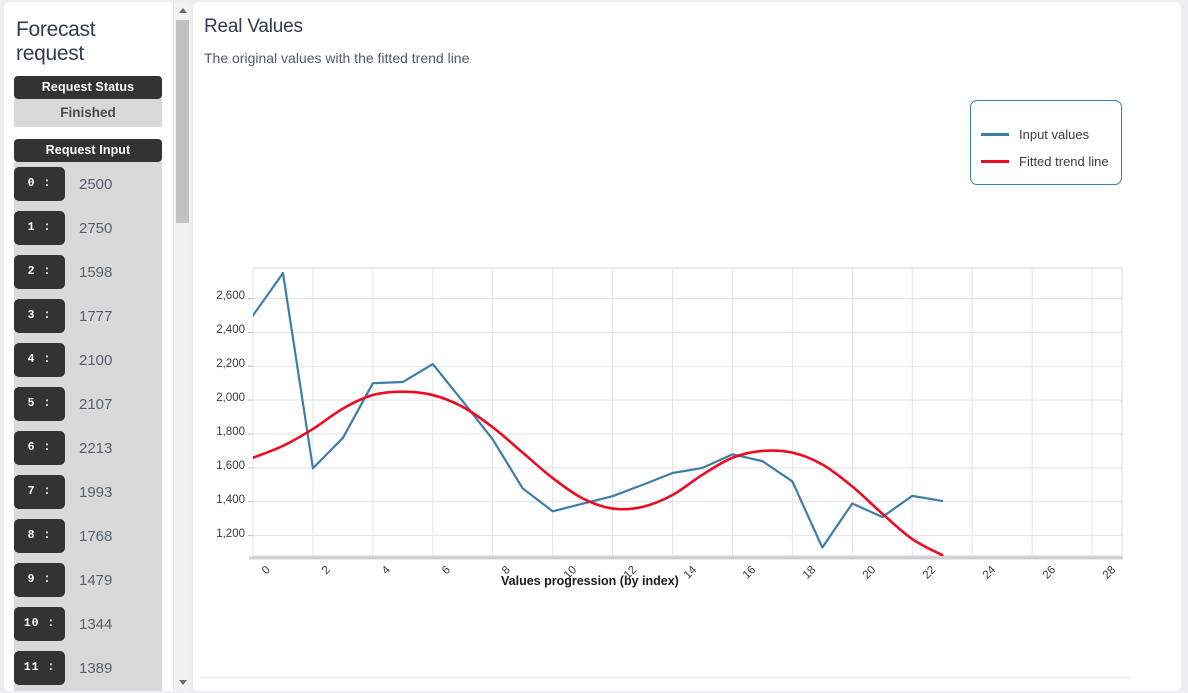 This screenshot has height=693, width=1188. What do you see at coordinates (96, 316) in the screenshot?
I see `input-value: 1777` at bounding box center [96, 316].